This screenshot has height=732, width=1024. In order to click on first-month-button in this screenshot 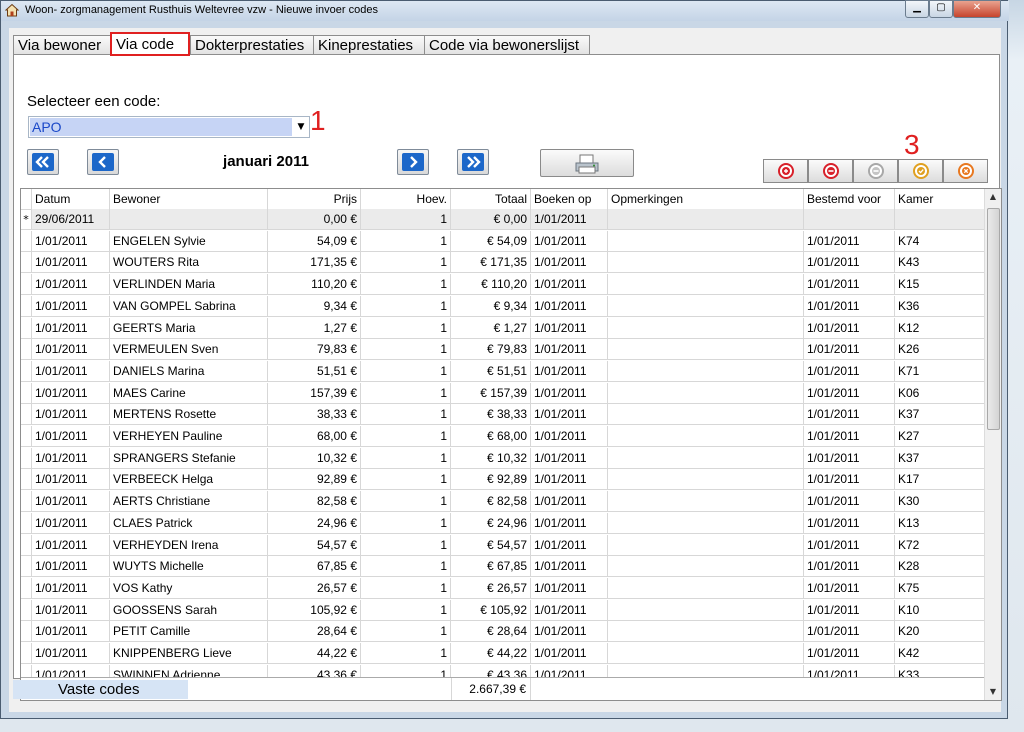, I will do `click(43, 162)`.